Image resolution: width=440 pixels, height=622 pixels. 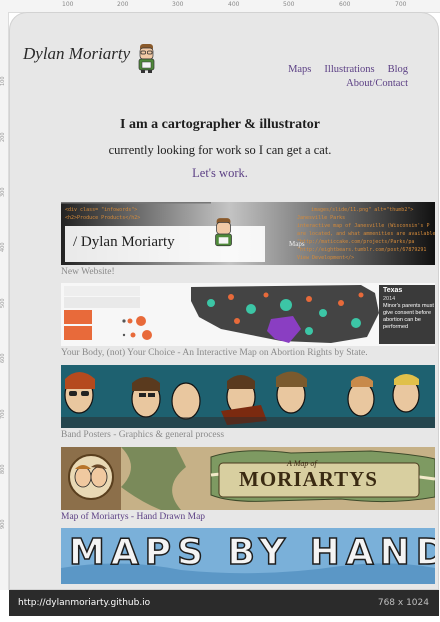 What do you see at coordinates (299, 69) in the screenshot?
I see `nav-maps: Maps` at bounding box center [299, 69].